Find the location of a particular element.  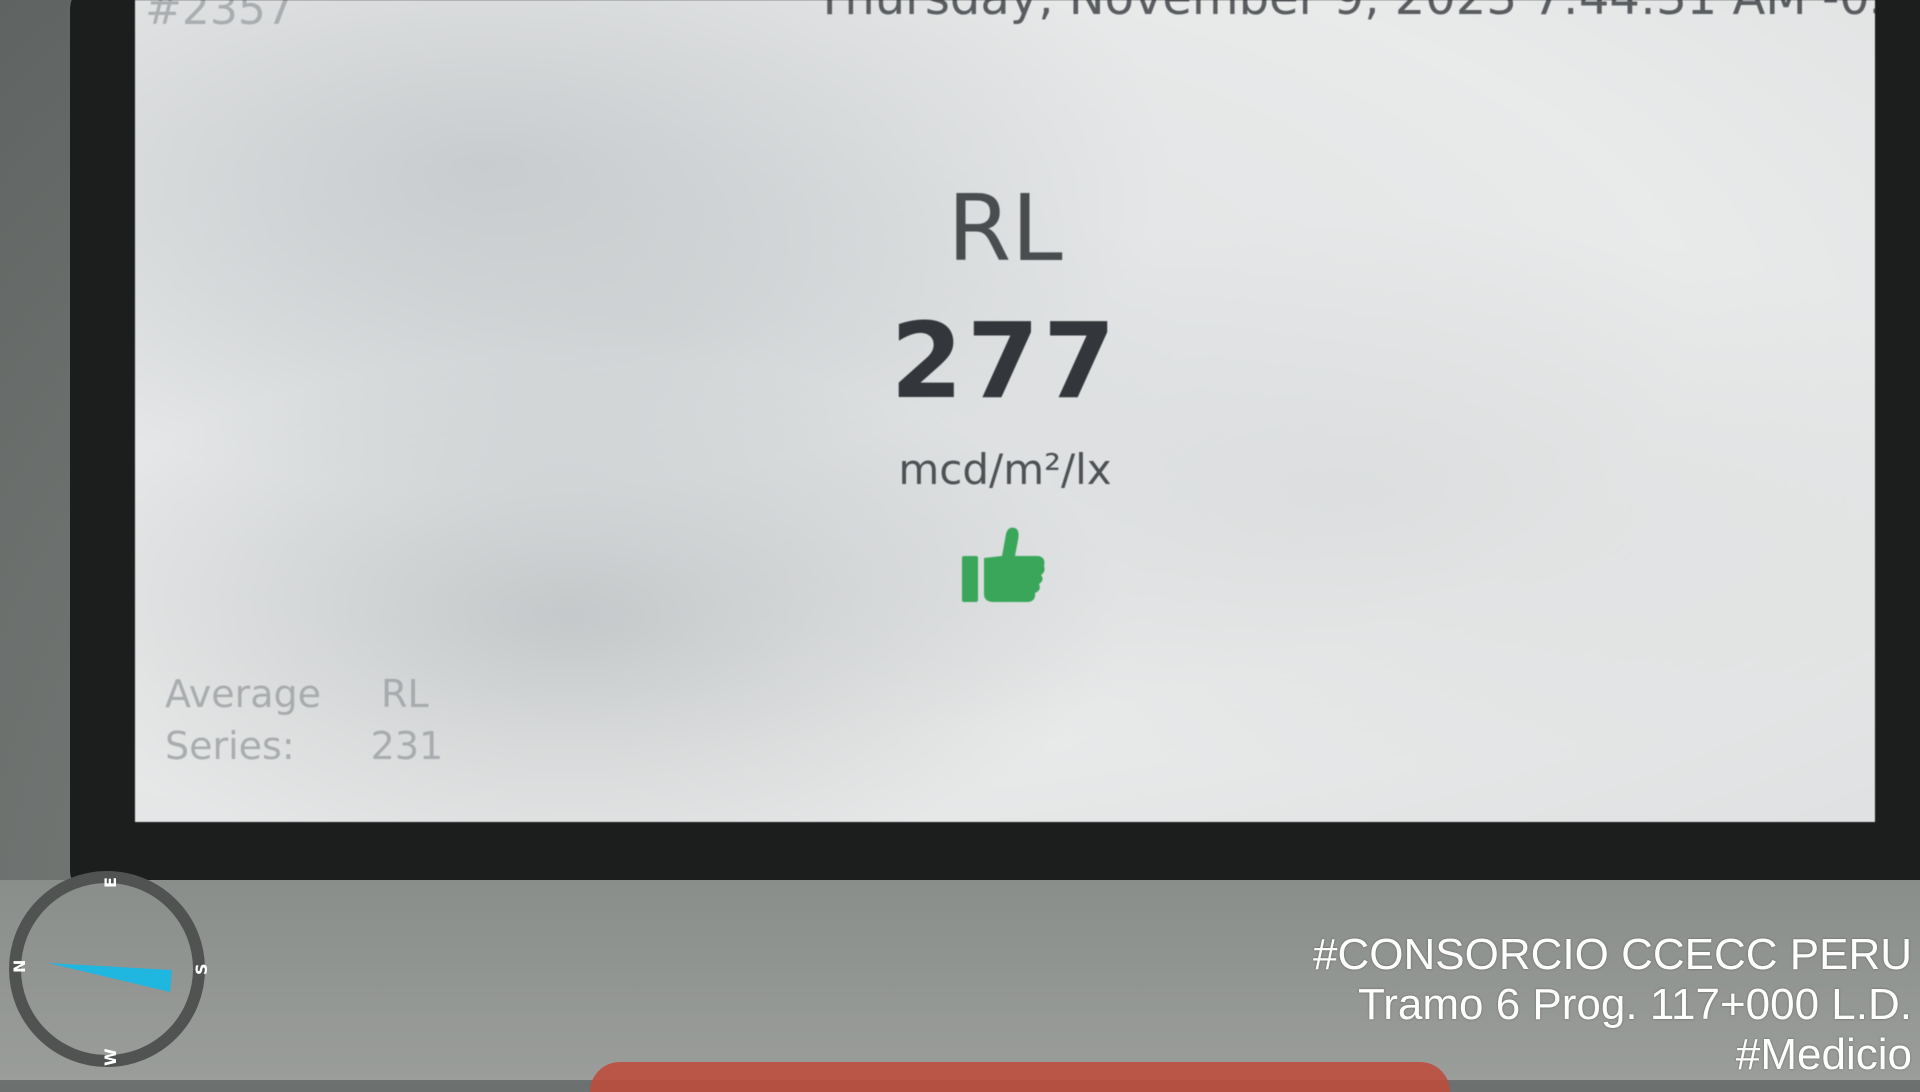

compass-label-e: E is located at coordinates (110, 882).